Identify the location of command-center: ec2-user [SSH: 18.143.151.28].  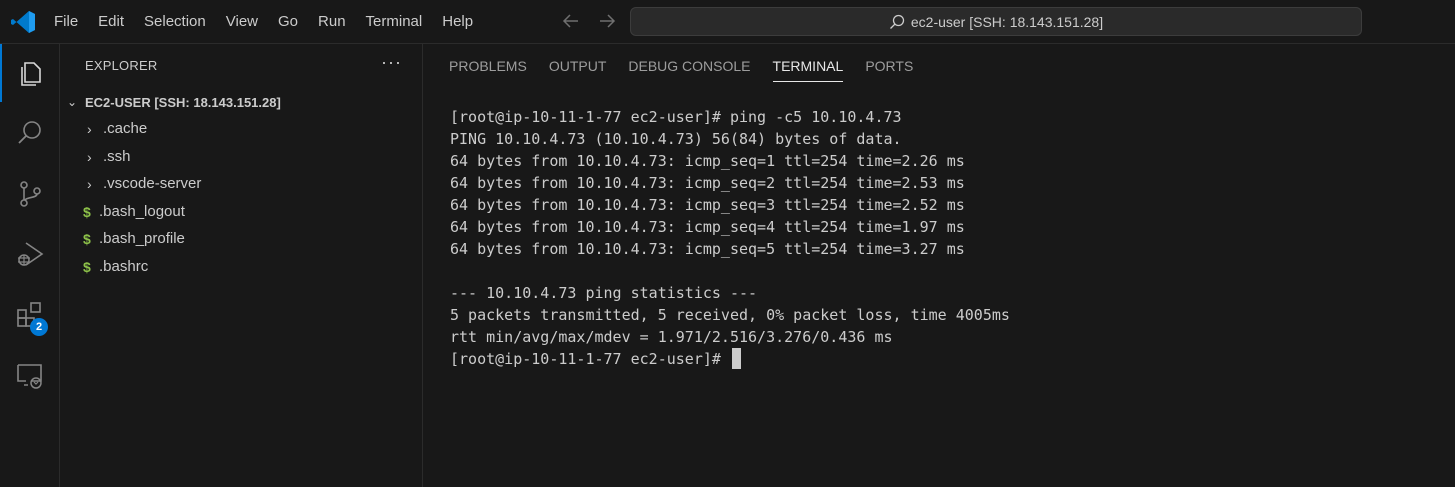
(996, 21).